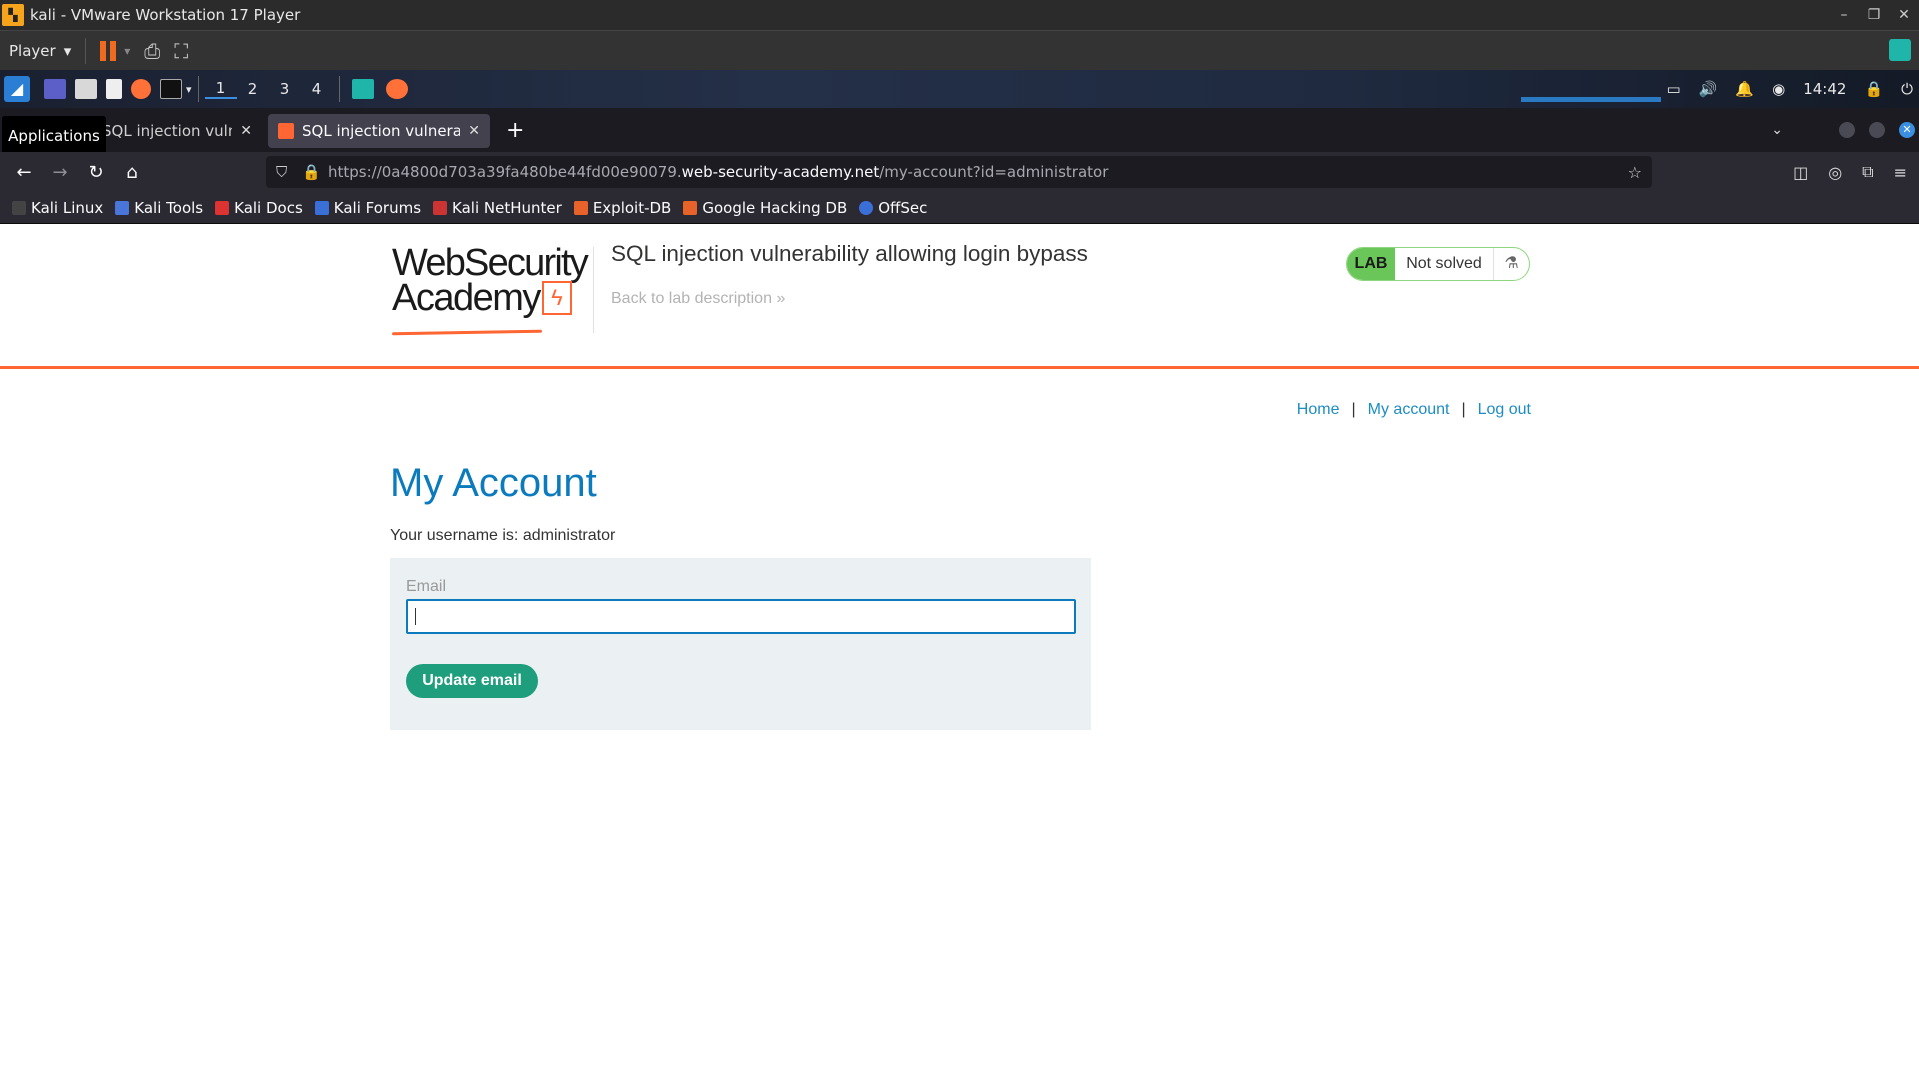 The image size is (1919, 1079). I want to click on clock: 14:42, so click(1824, 89).